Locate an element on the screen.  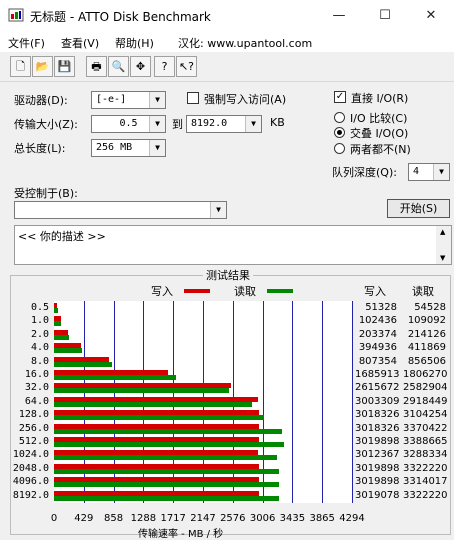
write-value: 1685913 is located at coordinates (377, 374).